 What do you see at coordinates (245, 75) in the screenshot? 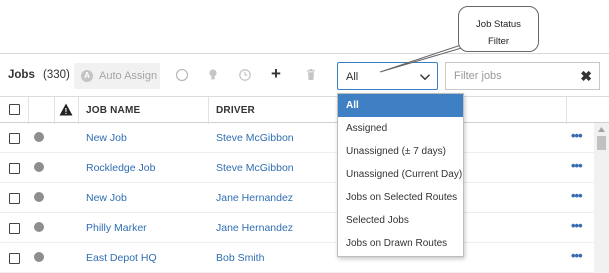
I see `clock-icon` at bounding box center [245, 75].